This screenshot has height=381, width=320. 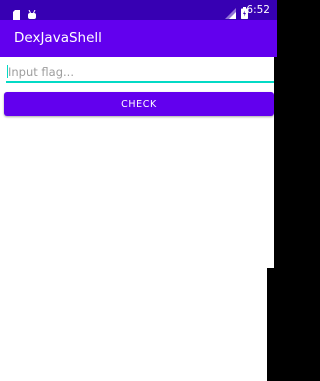 What do you see at coordinates (139, 104) in the screenshot?
I see `check-button: CHECK` at bounding box center [139, 104].